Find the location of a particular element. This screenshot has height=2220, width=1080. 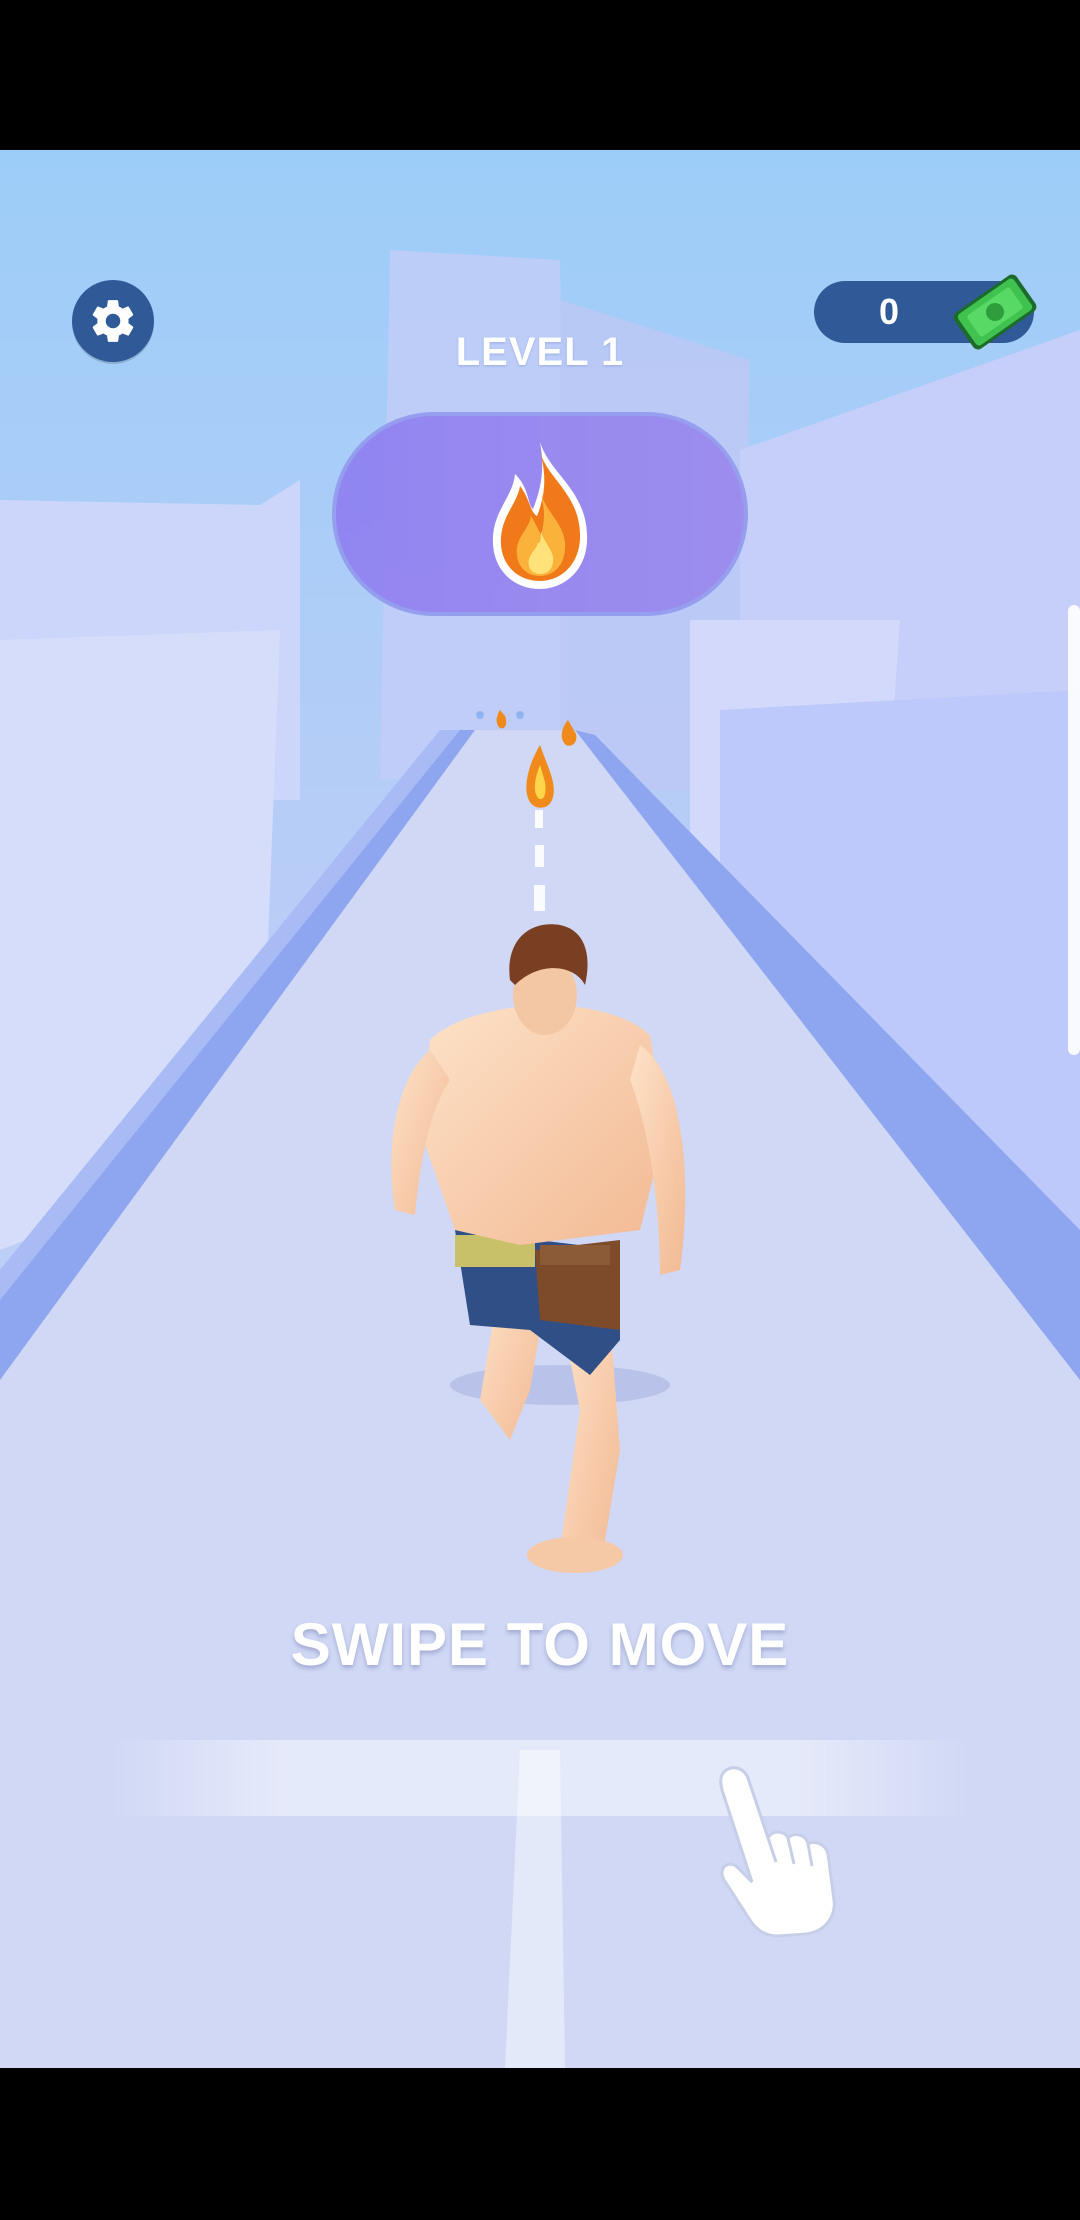

navigation-bar-area is located at coordinates (540, 2144).